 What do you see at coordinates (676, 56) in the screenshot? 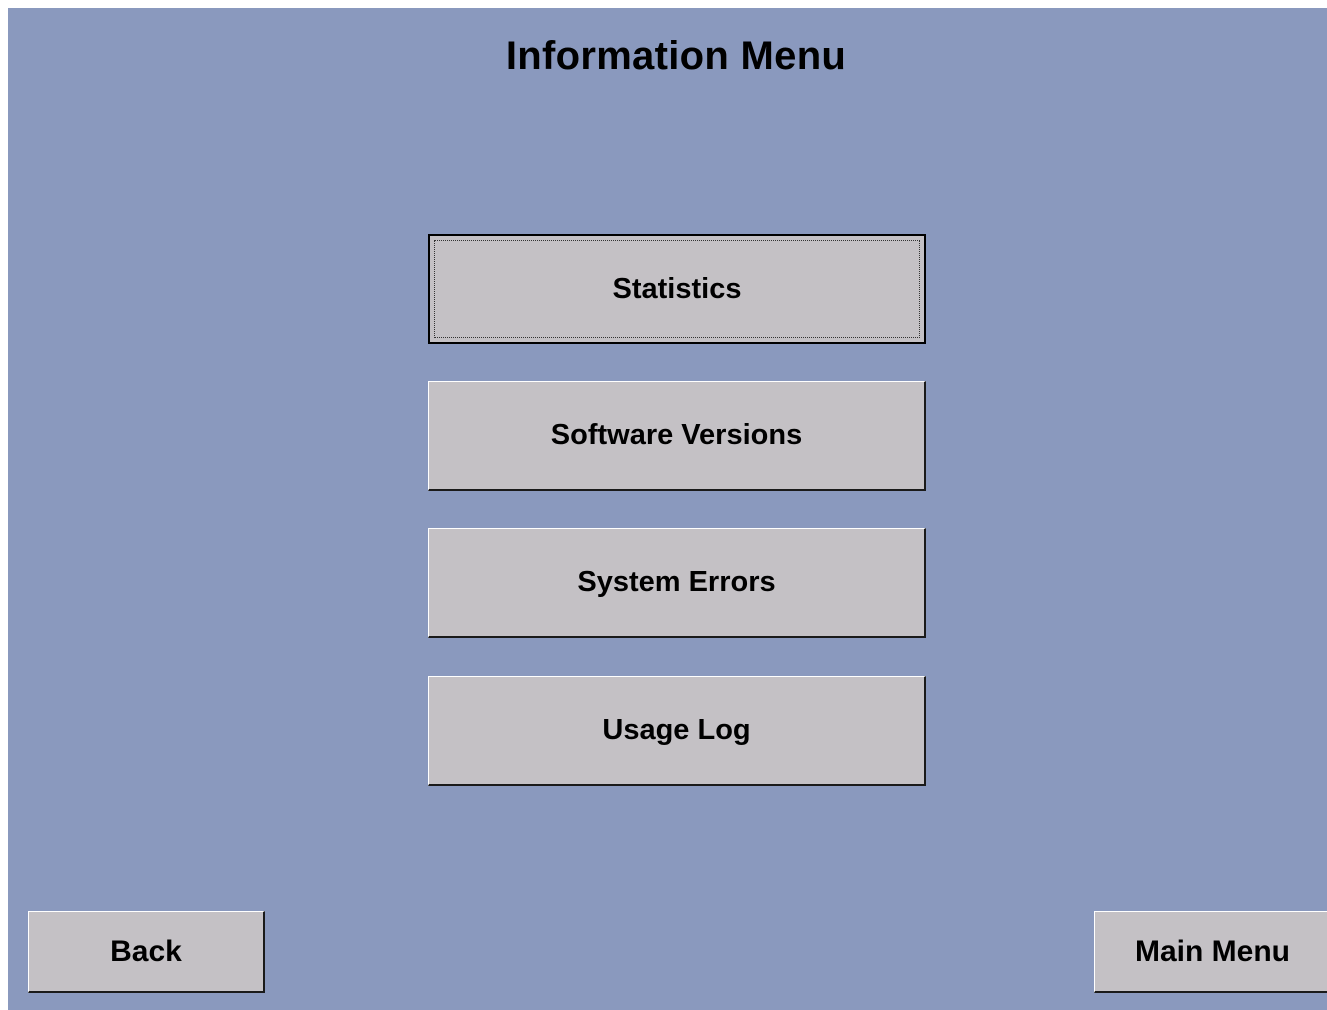
I see `page-title: Information Menu` at bounding box center [676, 56].